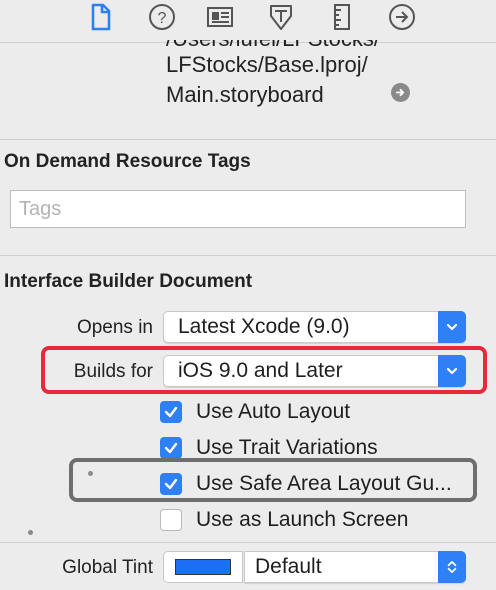 The width and height of the screenshot is (496, 590). Describe the element at coordinates (273, 411) in the screenshot. I see `checkbox-label: Use Auto Layout` at that location.